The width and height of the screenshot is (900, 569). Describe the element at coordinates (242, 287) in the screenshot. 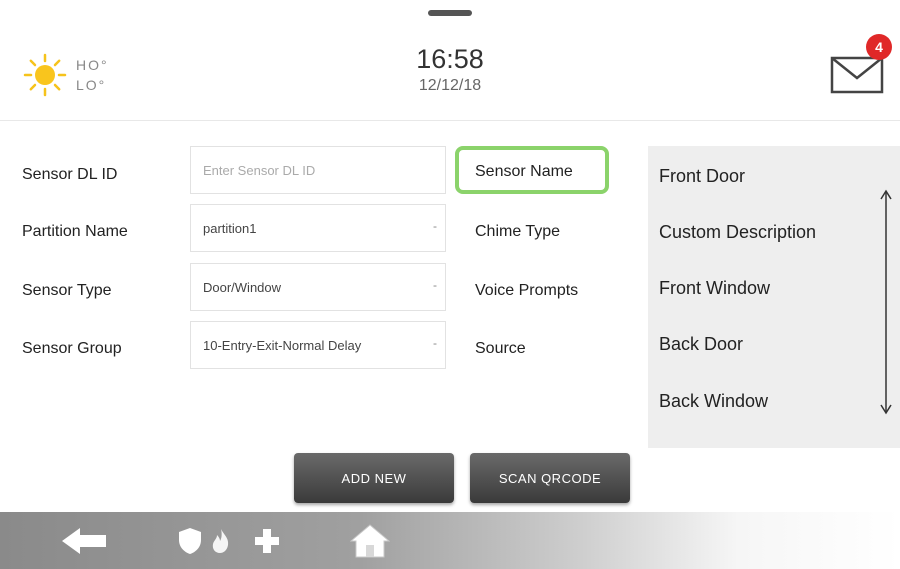

I see `sensor-type-value: Door/Window` at that location.